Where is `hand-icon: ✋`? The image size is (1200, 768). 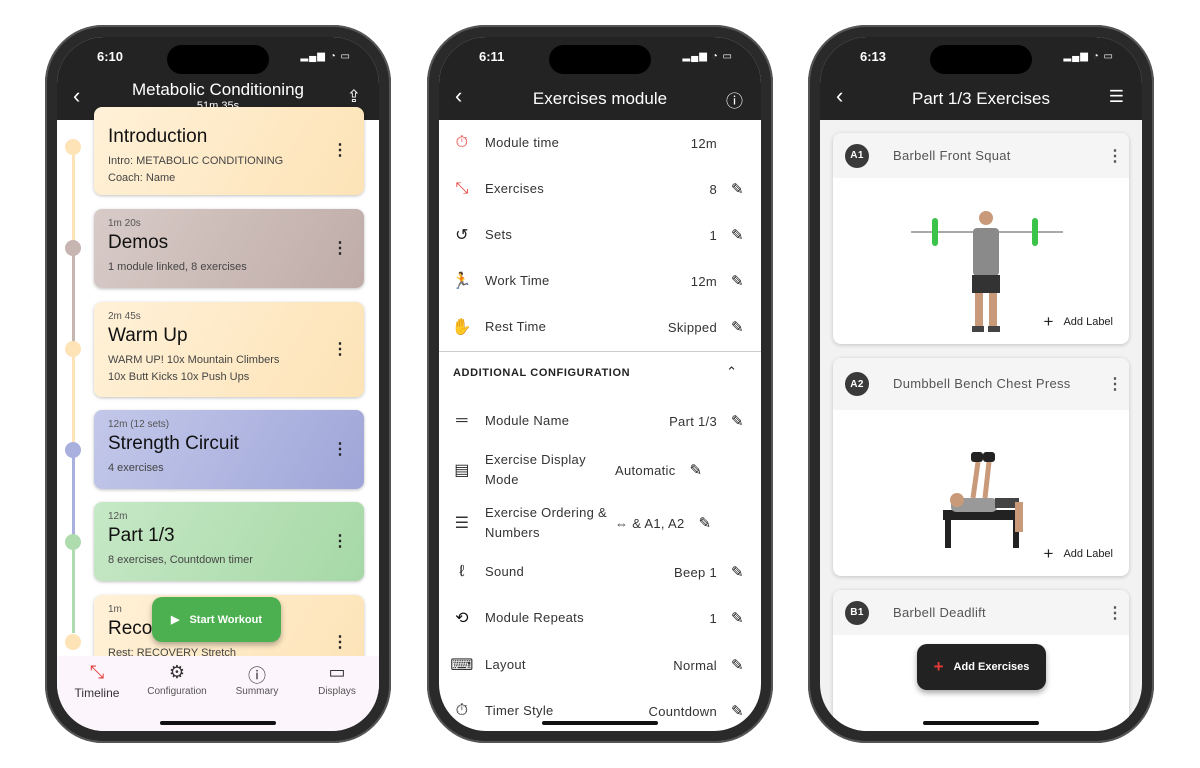
hand-icon: ✋ is located at coordinates (462, 327).